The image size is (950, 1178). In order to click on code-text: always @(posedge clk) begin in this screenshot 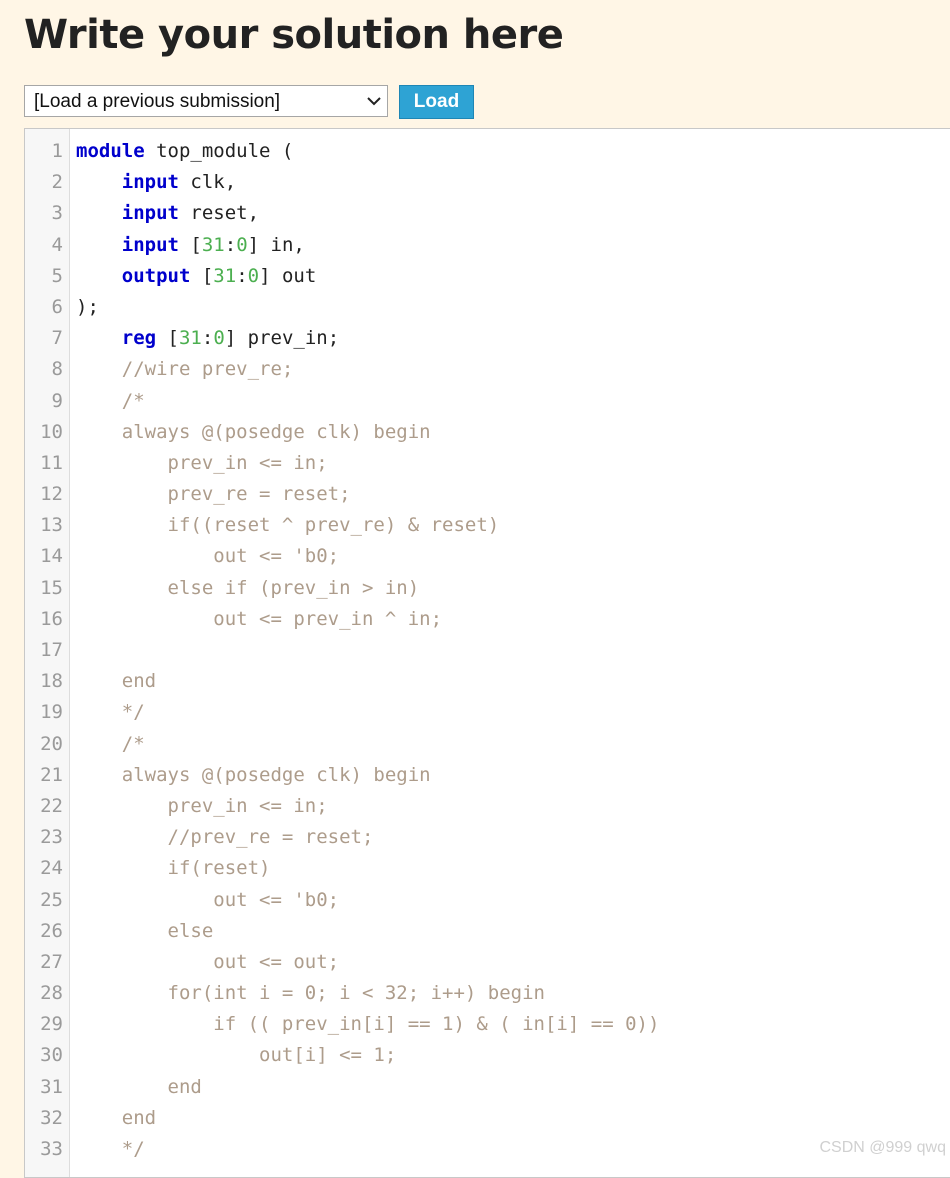, I will do `click(253, 775)`.